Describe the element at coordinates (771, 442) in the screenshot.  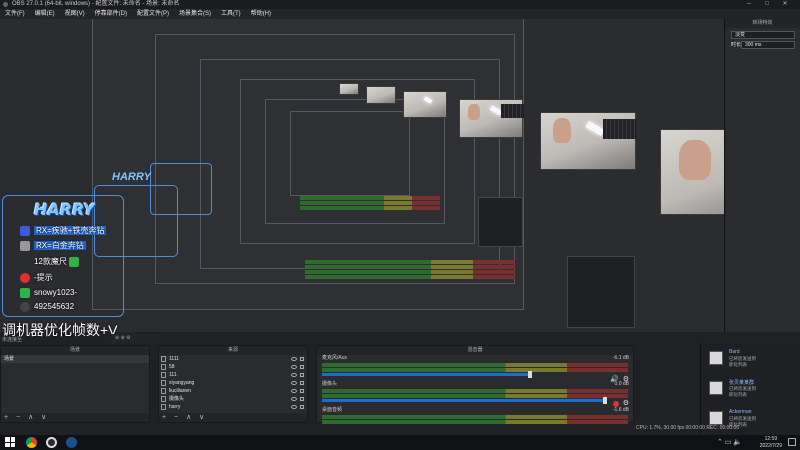
I see `system-clock: 12:59 2022/7/29` at that location.